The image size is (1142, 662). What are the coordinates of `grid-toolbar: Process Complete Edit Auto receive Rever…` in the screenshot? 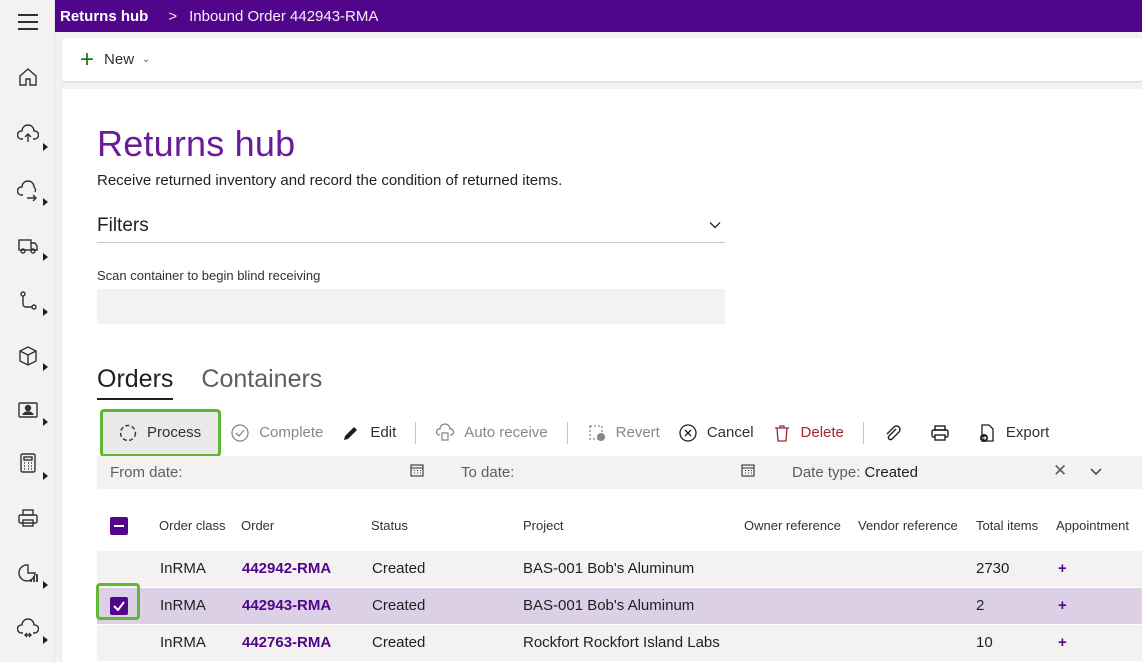 It's located at (619, 432).